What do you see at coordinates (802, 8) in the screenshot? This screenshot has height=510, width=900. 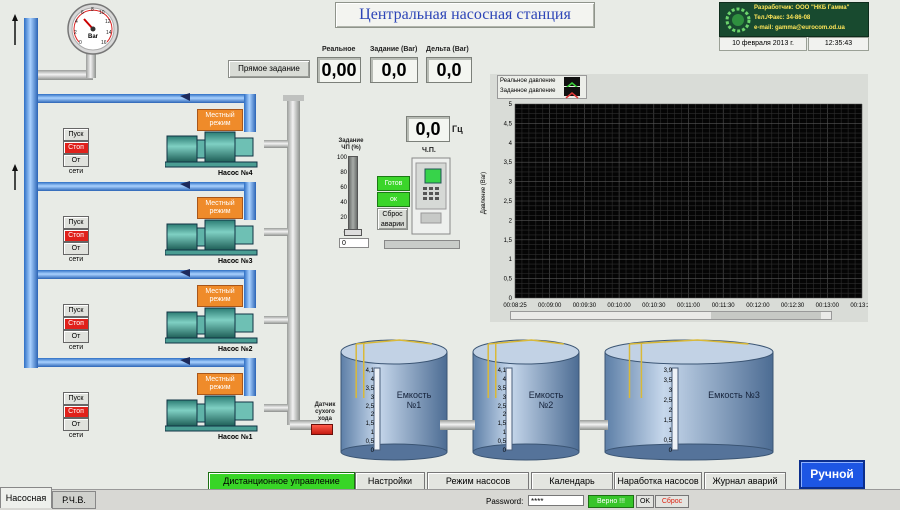 I see `developer-line1: Разработчик: ООО "НКБ Гамма"` at bounding box center [802, 8].